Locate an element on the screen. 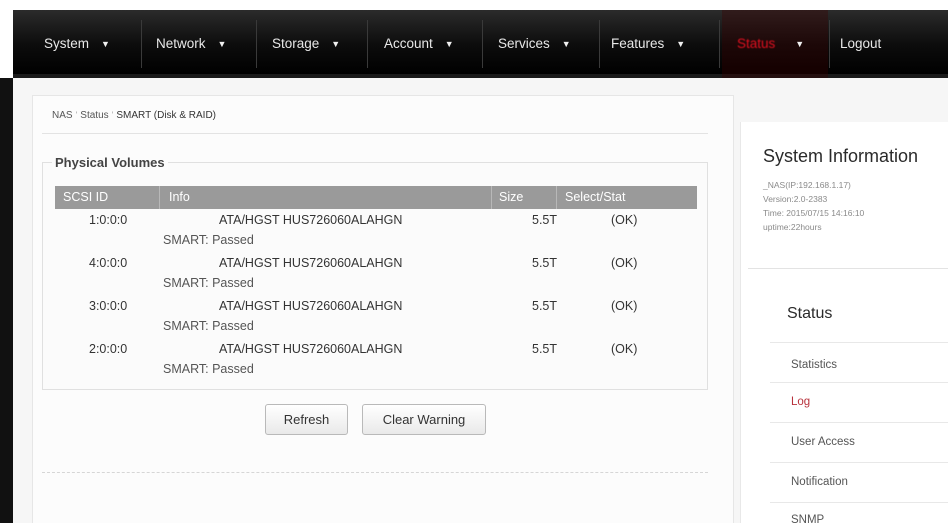 This screenshot has height=523, width=948. nav-item-label: Account is located at coordinates (408, 43).